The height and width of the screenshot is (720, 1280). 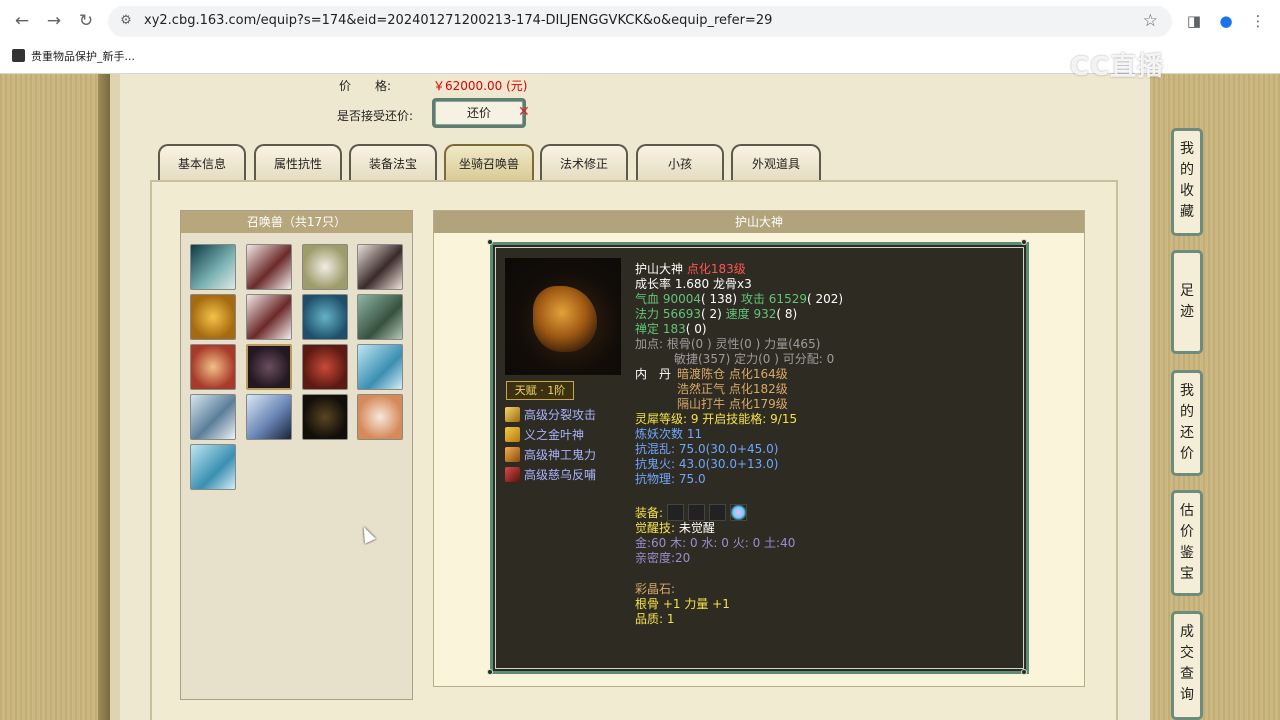 What do you see at coordinates (565, 319) in the screenshot?
I see `pet-figure` at bounding box center [565, 319].